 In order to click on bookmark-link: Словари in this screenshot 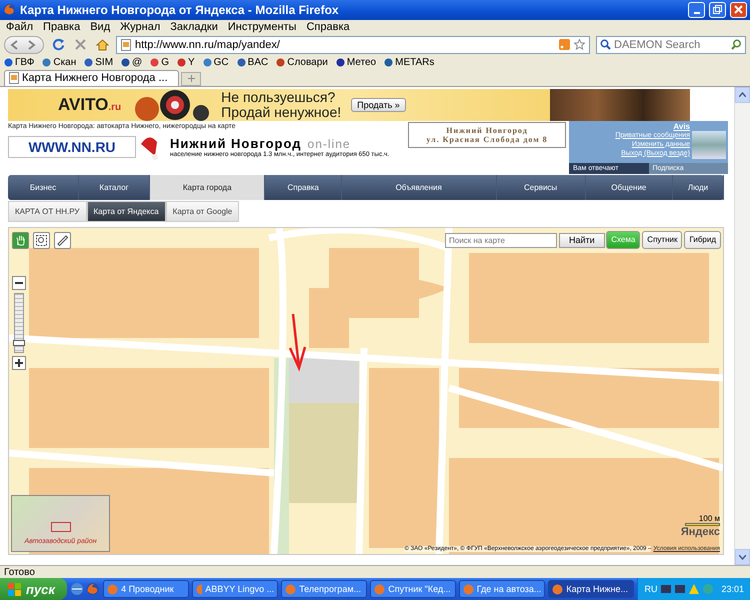, I will do `click(302, 62)`.